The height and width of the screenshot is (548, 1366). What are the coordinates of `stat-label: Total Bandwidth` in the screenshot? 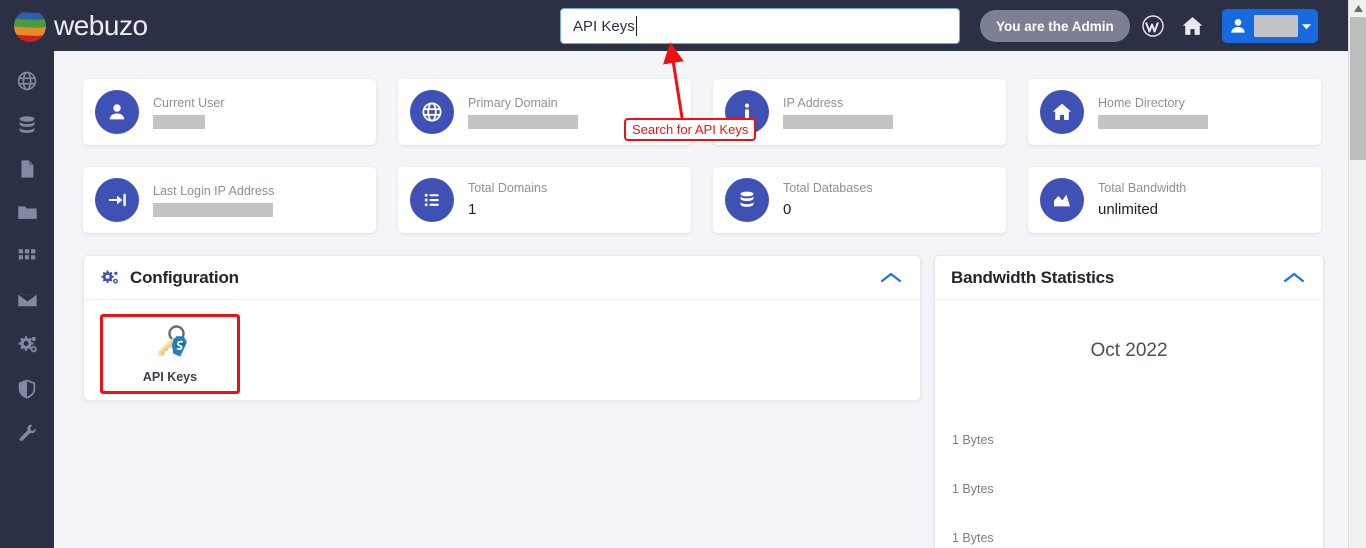 It's located at (1142, 188).